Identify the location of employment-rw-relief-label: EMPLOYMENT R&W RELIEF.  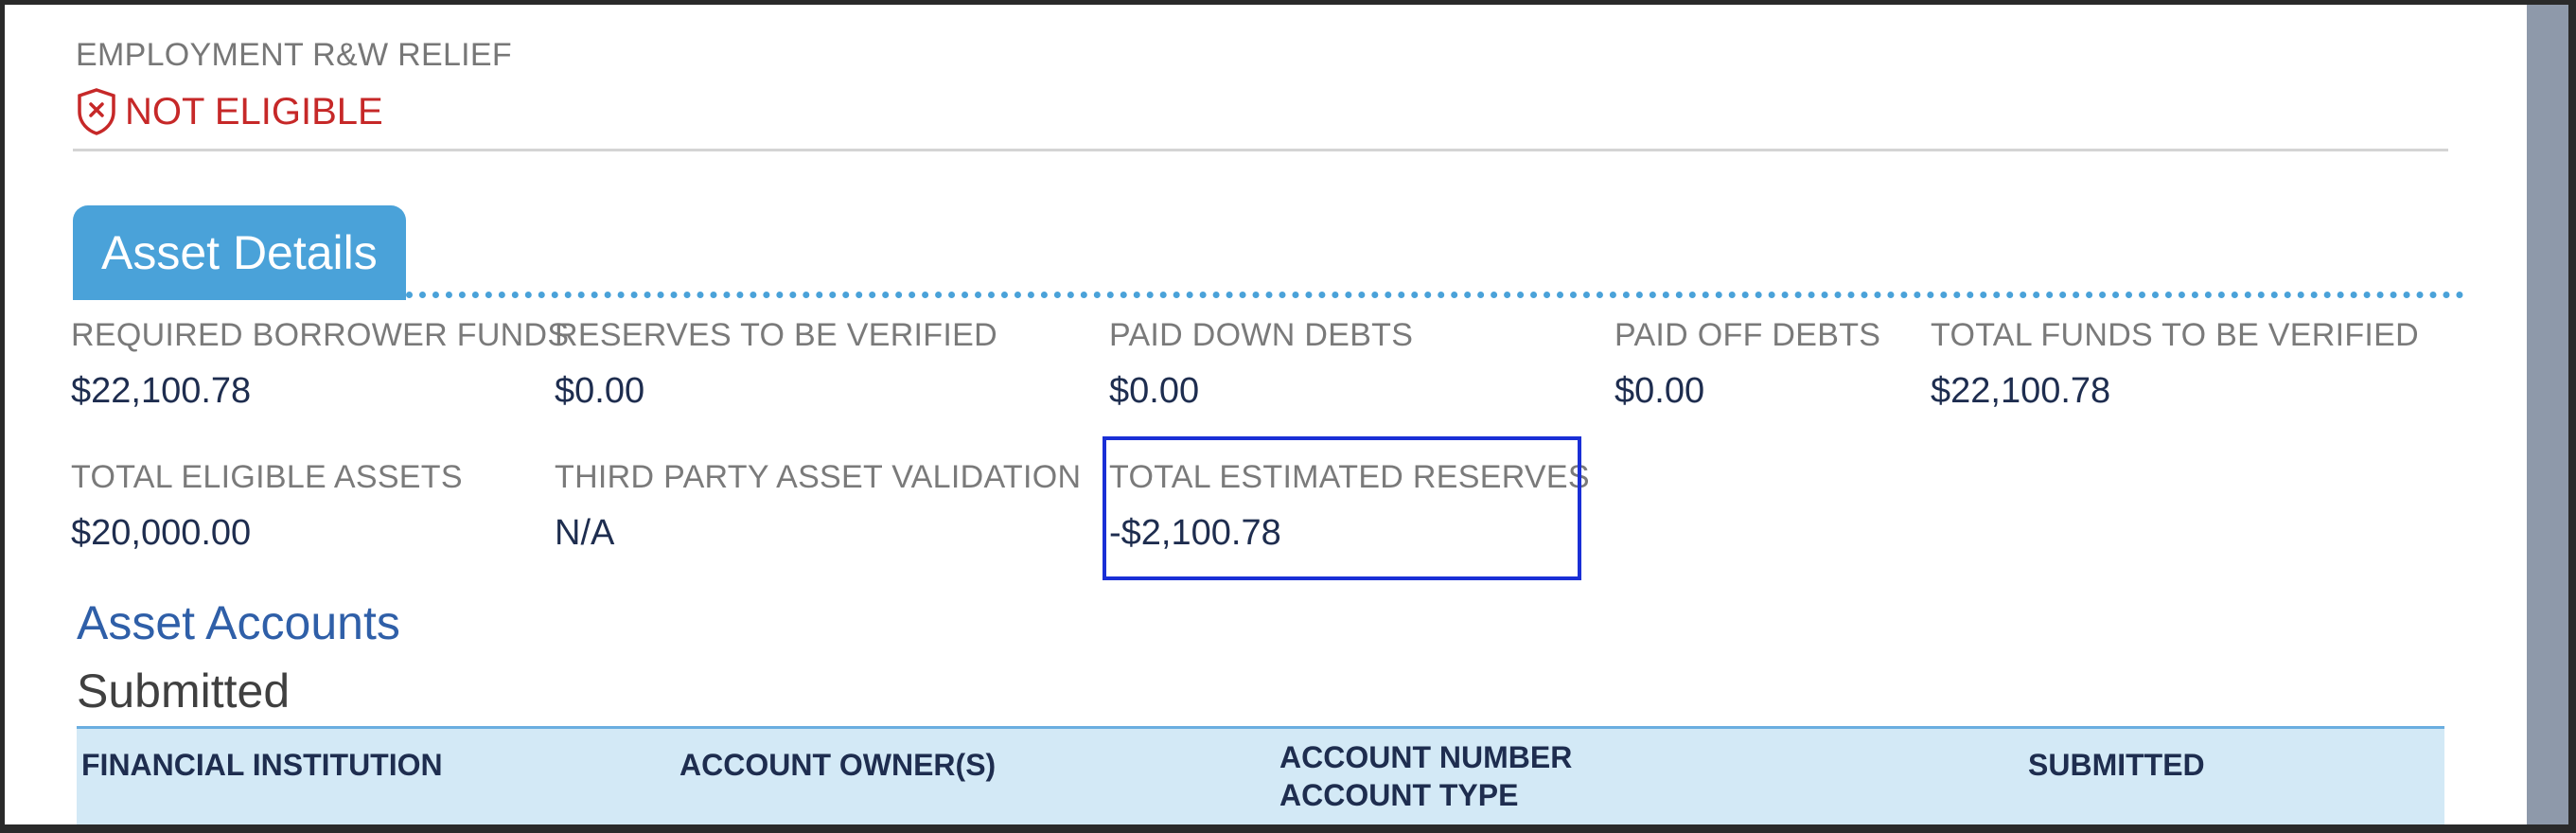
(294, 55).